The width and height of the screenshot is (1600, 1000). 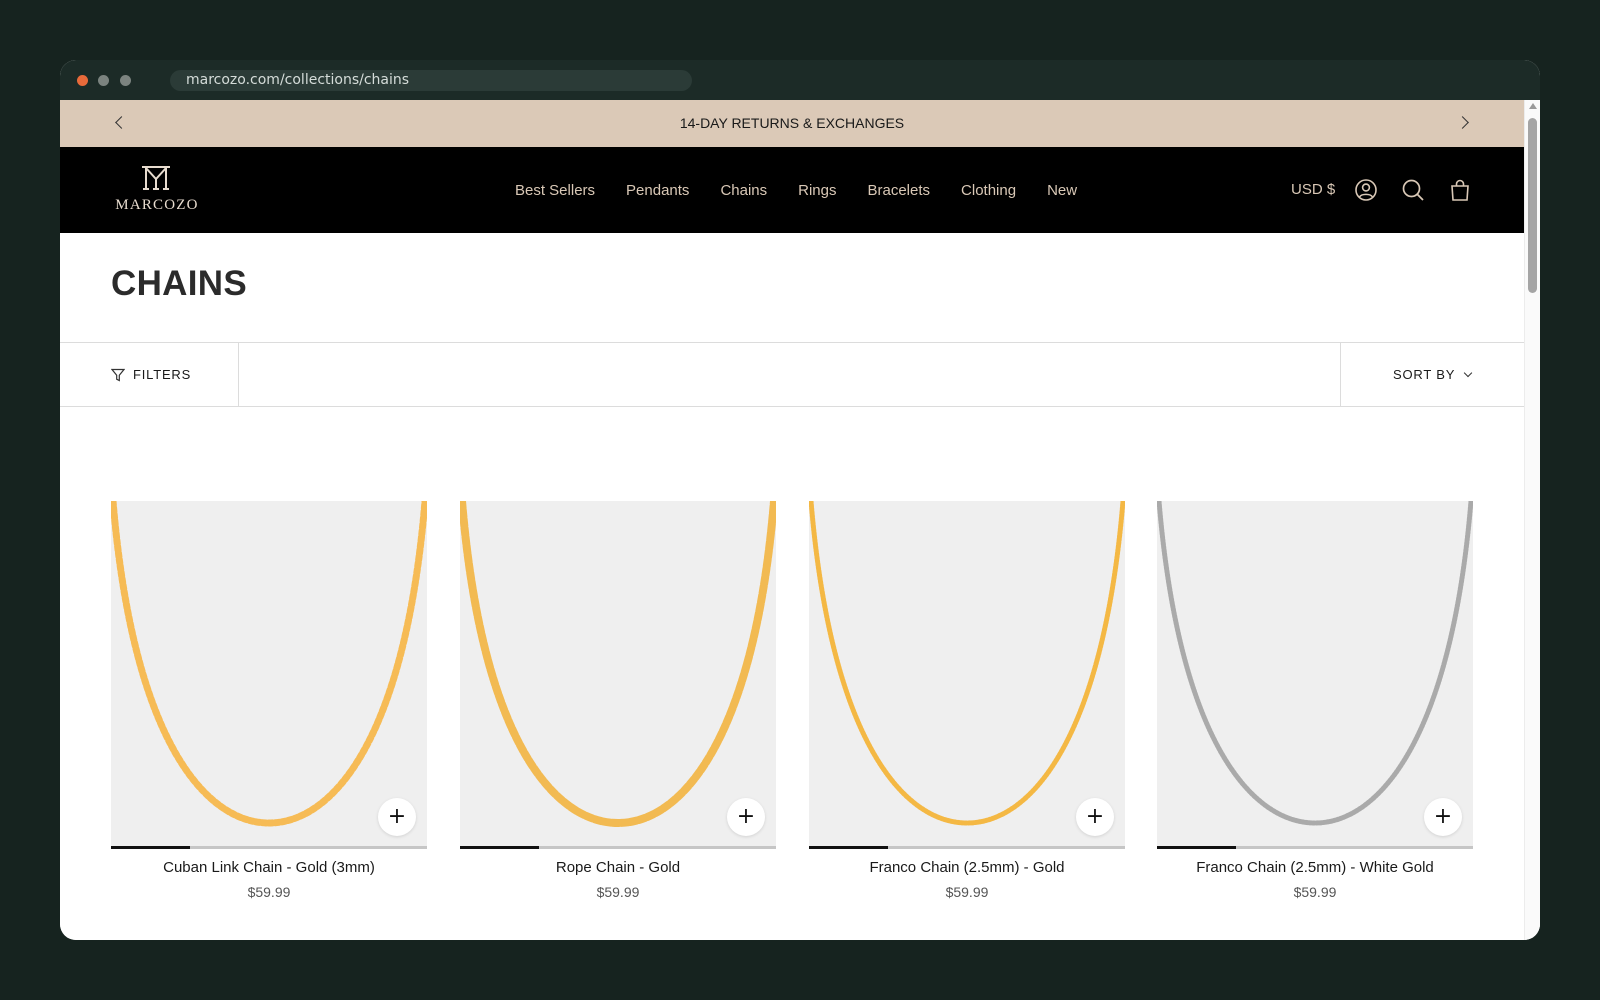 I want to click on announcement-bar: 14-DAY RETURNS & EXCHANGES, so click(x=792, y=123).